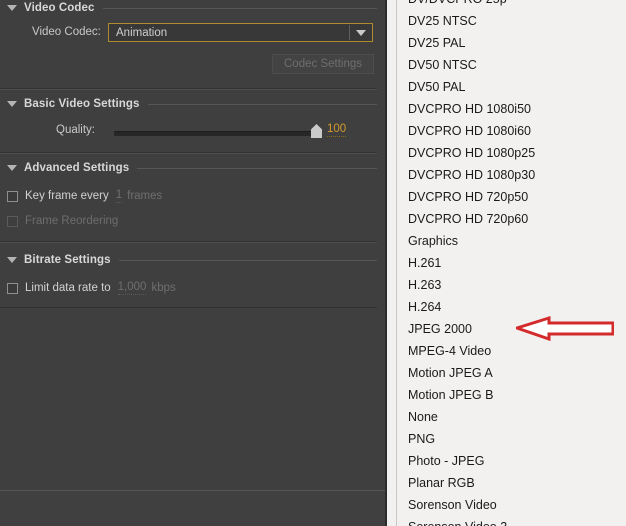 The width and height of the screenshot is (626, 526). I want to click on dropdown-item-label: H.261, so click(425, 263).